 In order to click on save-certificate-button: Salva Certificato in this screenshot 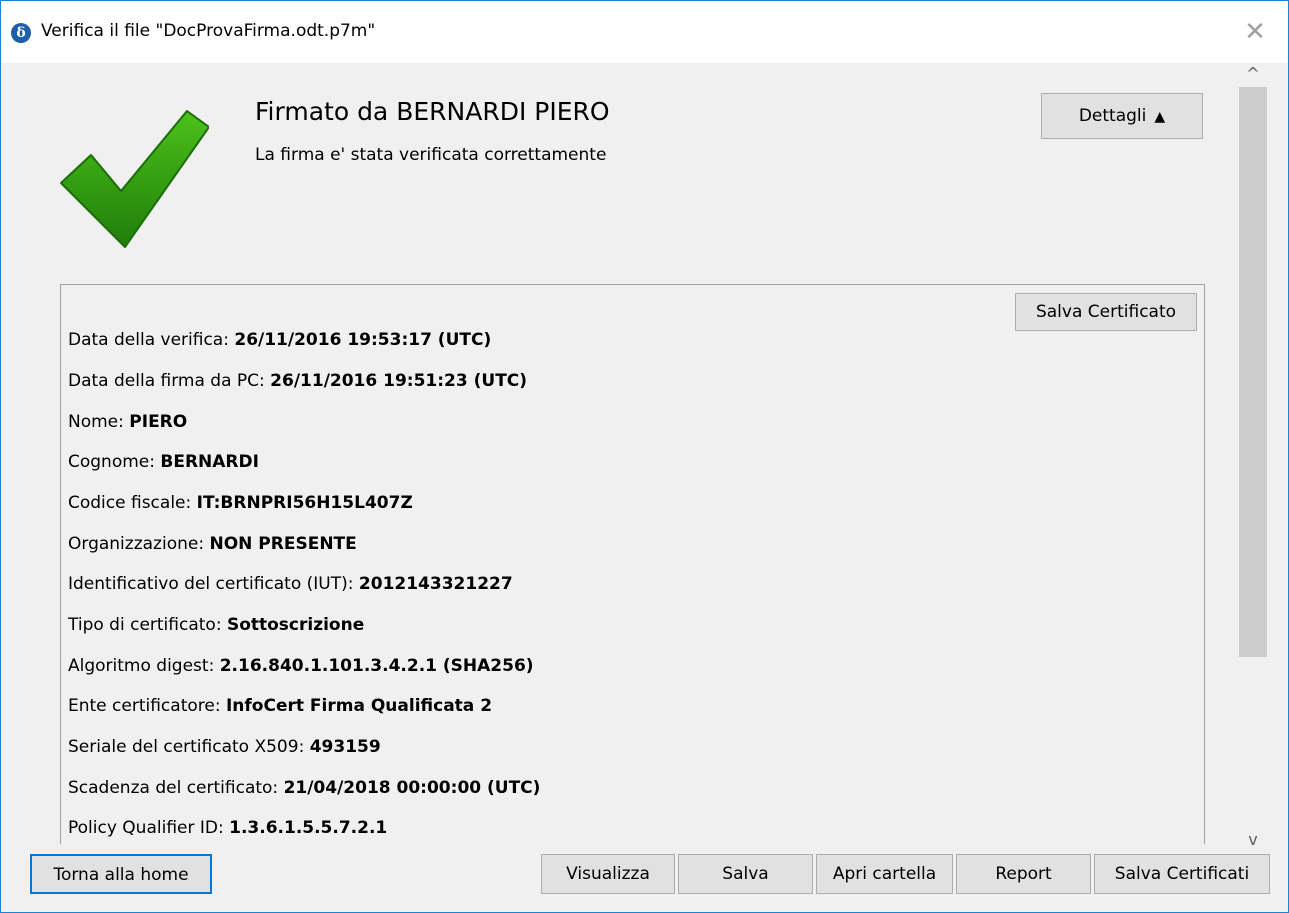, I will do `click(1106, 312)`.